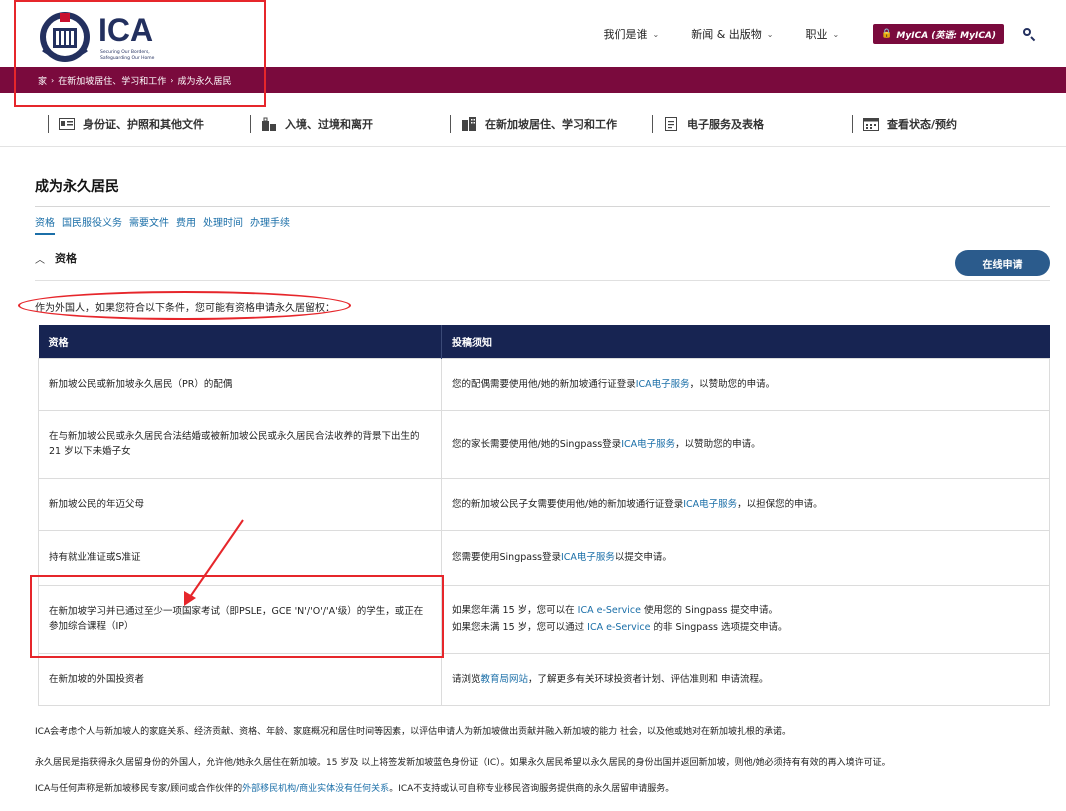 The image size is (1066, 811). I want to click on footer-note-text: ICA与任何声称是新加坡移民专家/顾问或合作伙伴的, so click(139, 789).